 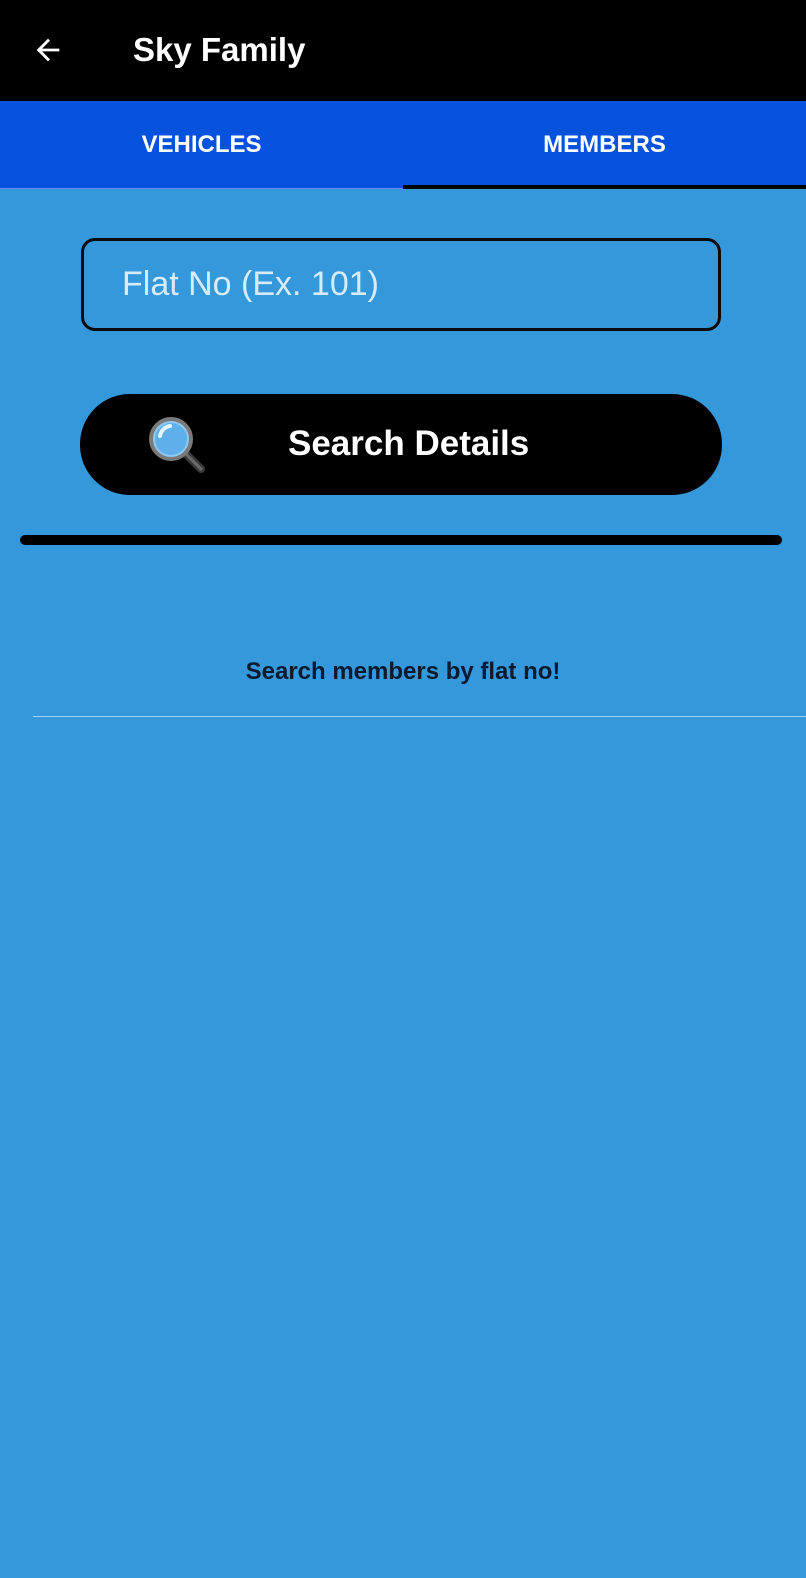 What do you see at coordinates (409, 443) in the screenshot?
I see `search-details-label: Search Details` at bounding box center [409, 443].